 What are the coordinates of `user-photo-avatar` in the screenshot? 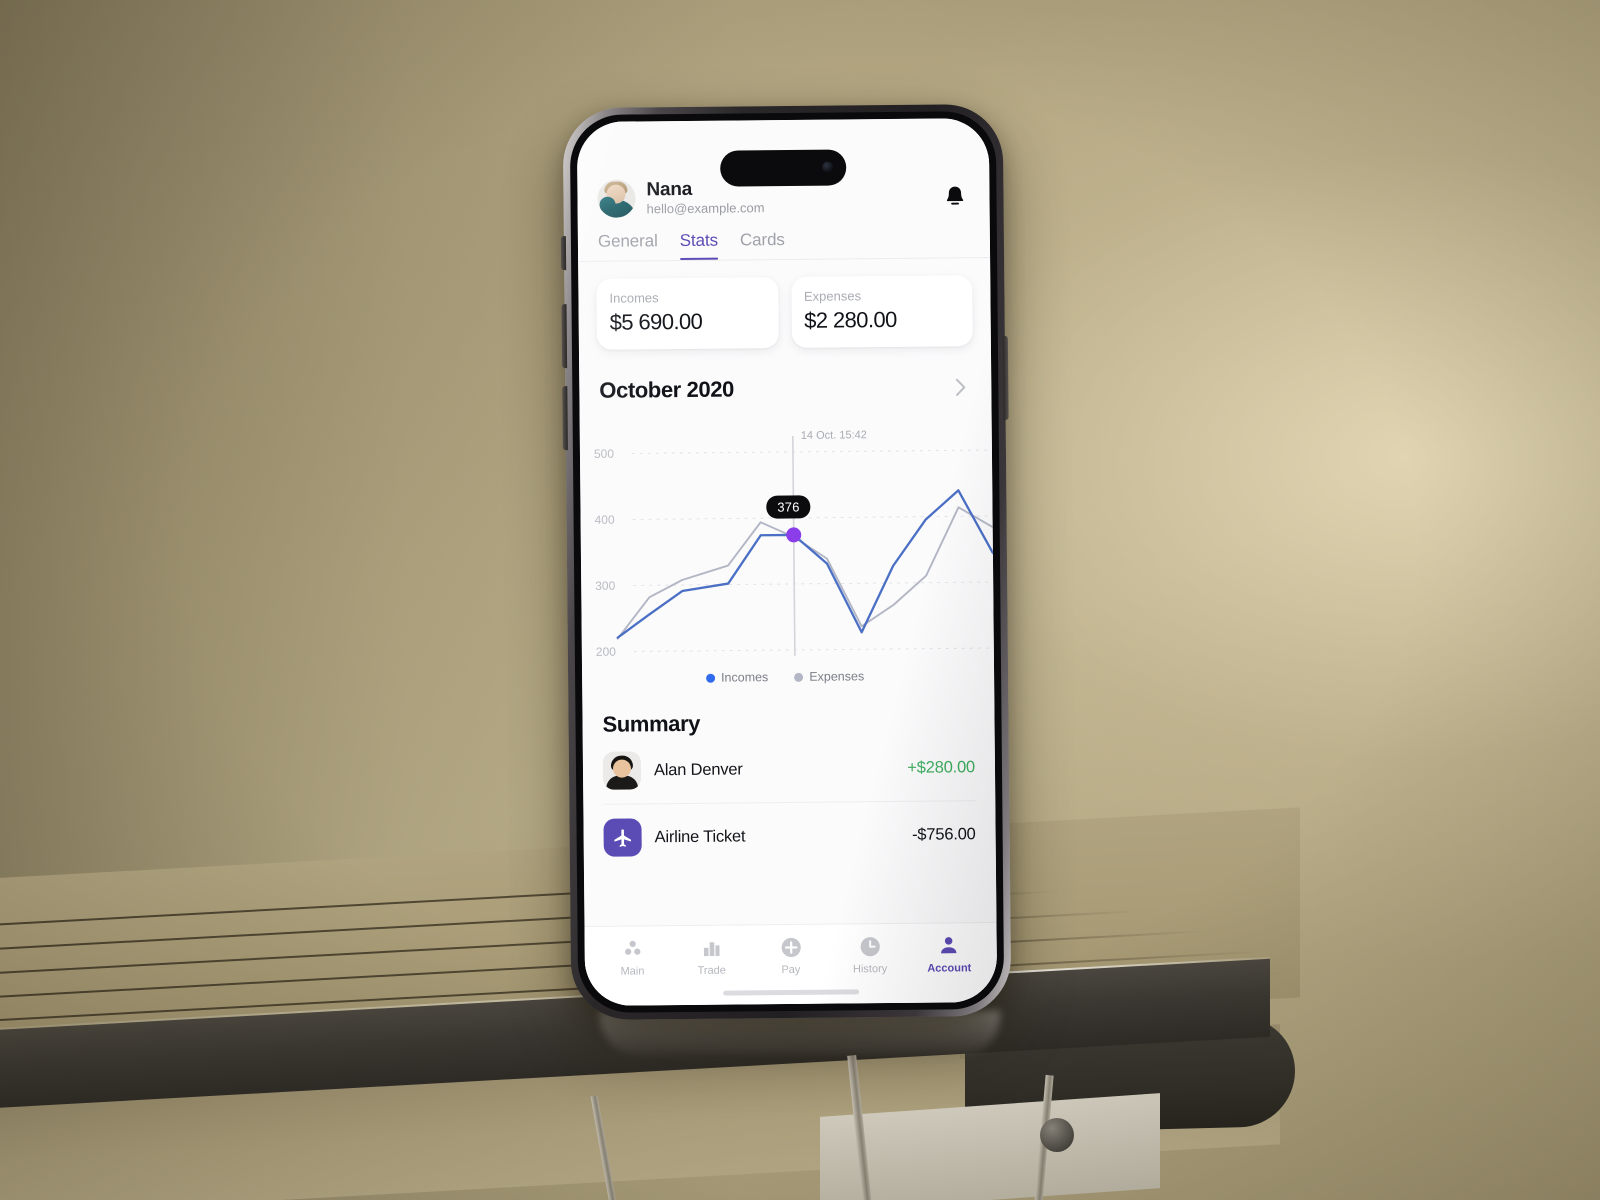 It's located at (616, 198).